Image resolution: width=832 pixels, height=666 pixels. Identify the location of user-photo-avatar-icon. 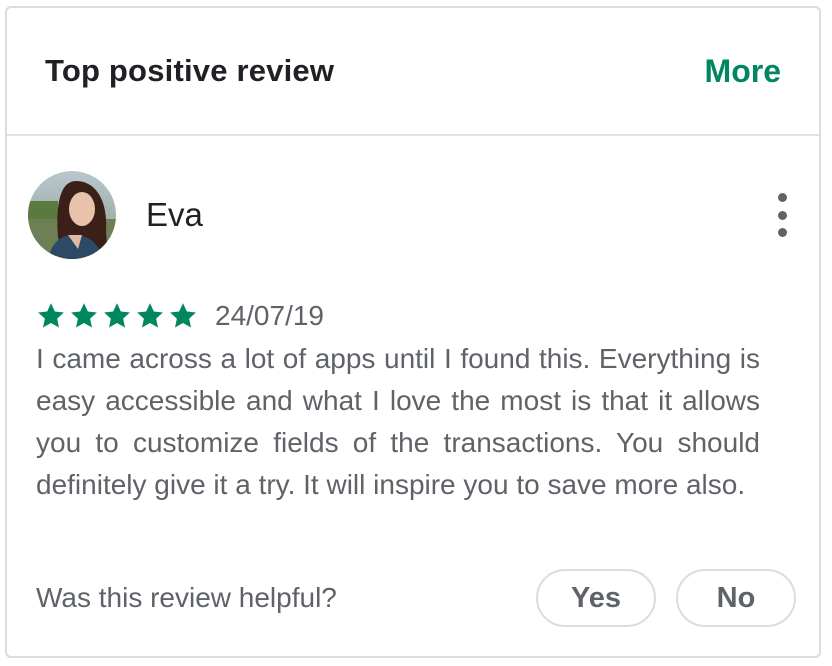
(72, 215).